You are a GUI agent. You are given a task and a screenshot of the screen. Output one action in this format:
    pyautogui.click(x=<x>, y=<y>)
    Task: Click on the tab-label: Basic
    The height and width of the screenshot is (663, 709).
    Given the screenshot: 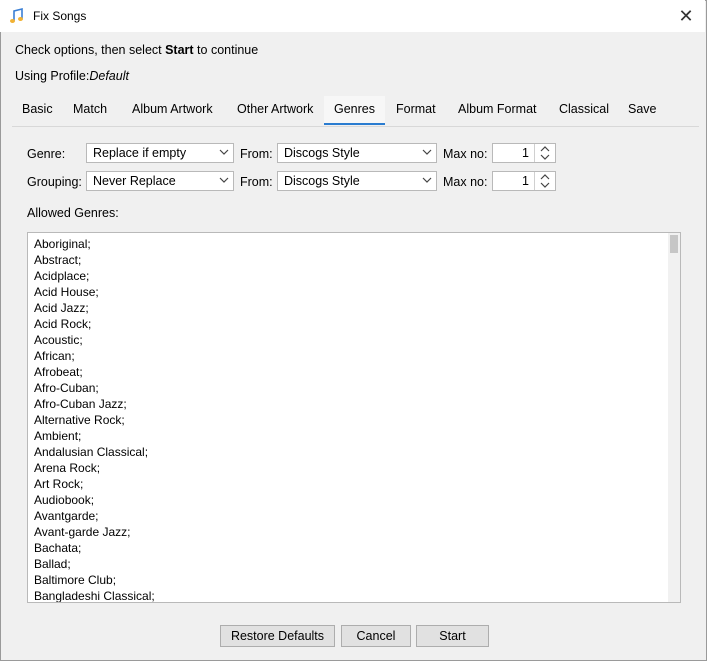 What is the action you would take?
    pyautogui.click(x=37, y=109)
    